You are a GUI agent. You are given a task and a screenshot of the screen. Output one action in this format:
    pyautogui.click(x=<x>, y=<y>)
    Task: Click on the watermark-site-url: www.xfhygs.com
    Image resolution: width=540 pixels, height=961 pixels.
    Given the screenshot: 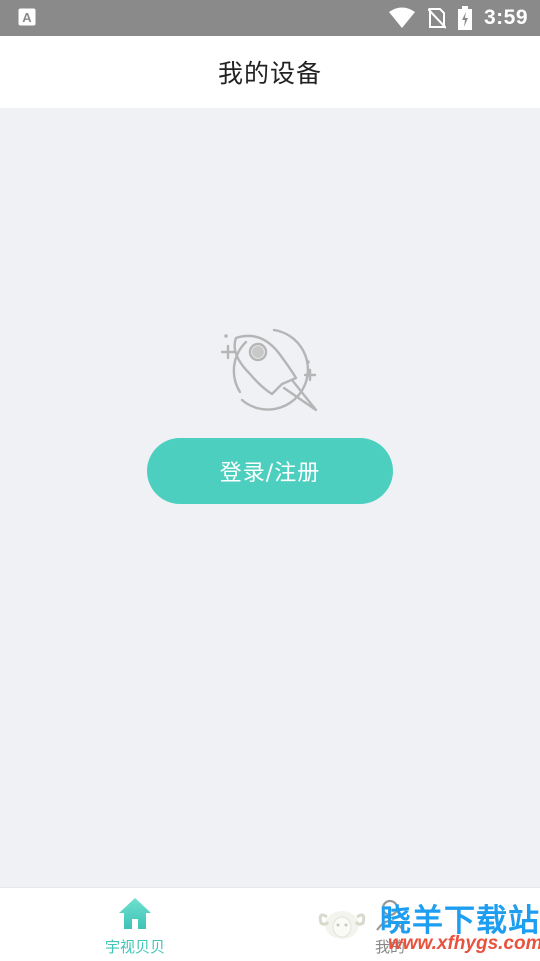 What is the action you would take?
    pyautogui.click(x=464, y=943)
    